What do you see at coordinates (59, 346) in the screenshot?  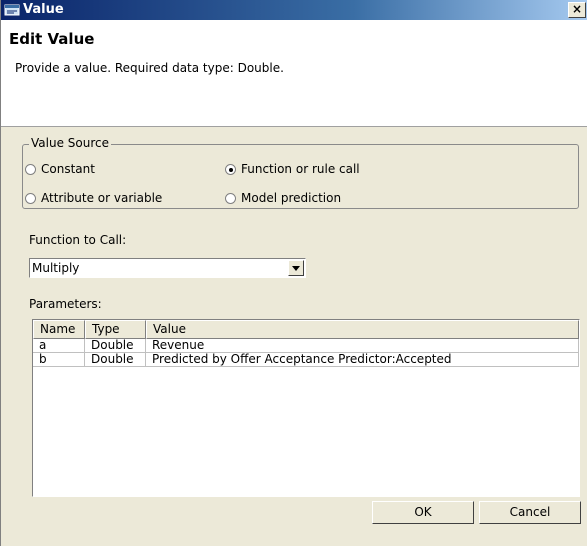 I see `cell-name: a` at bounding box center [59, 346].